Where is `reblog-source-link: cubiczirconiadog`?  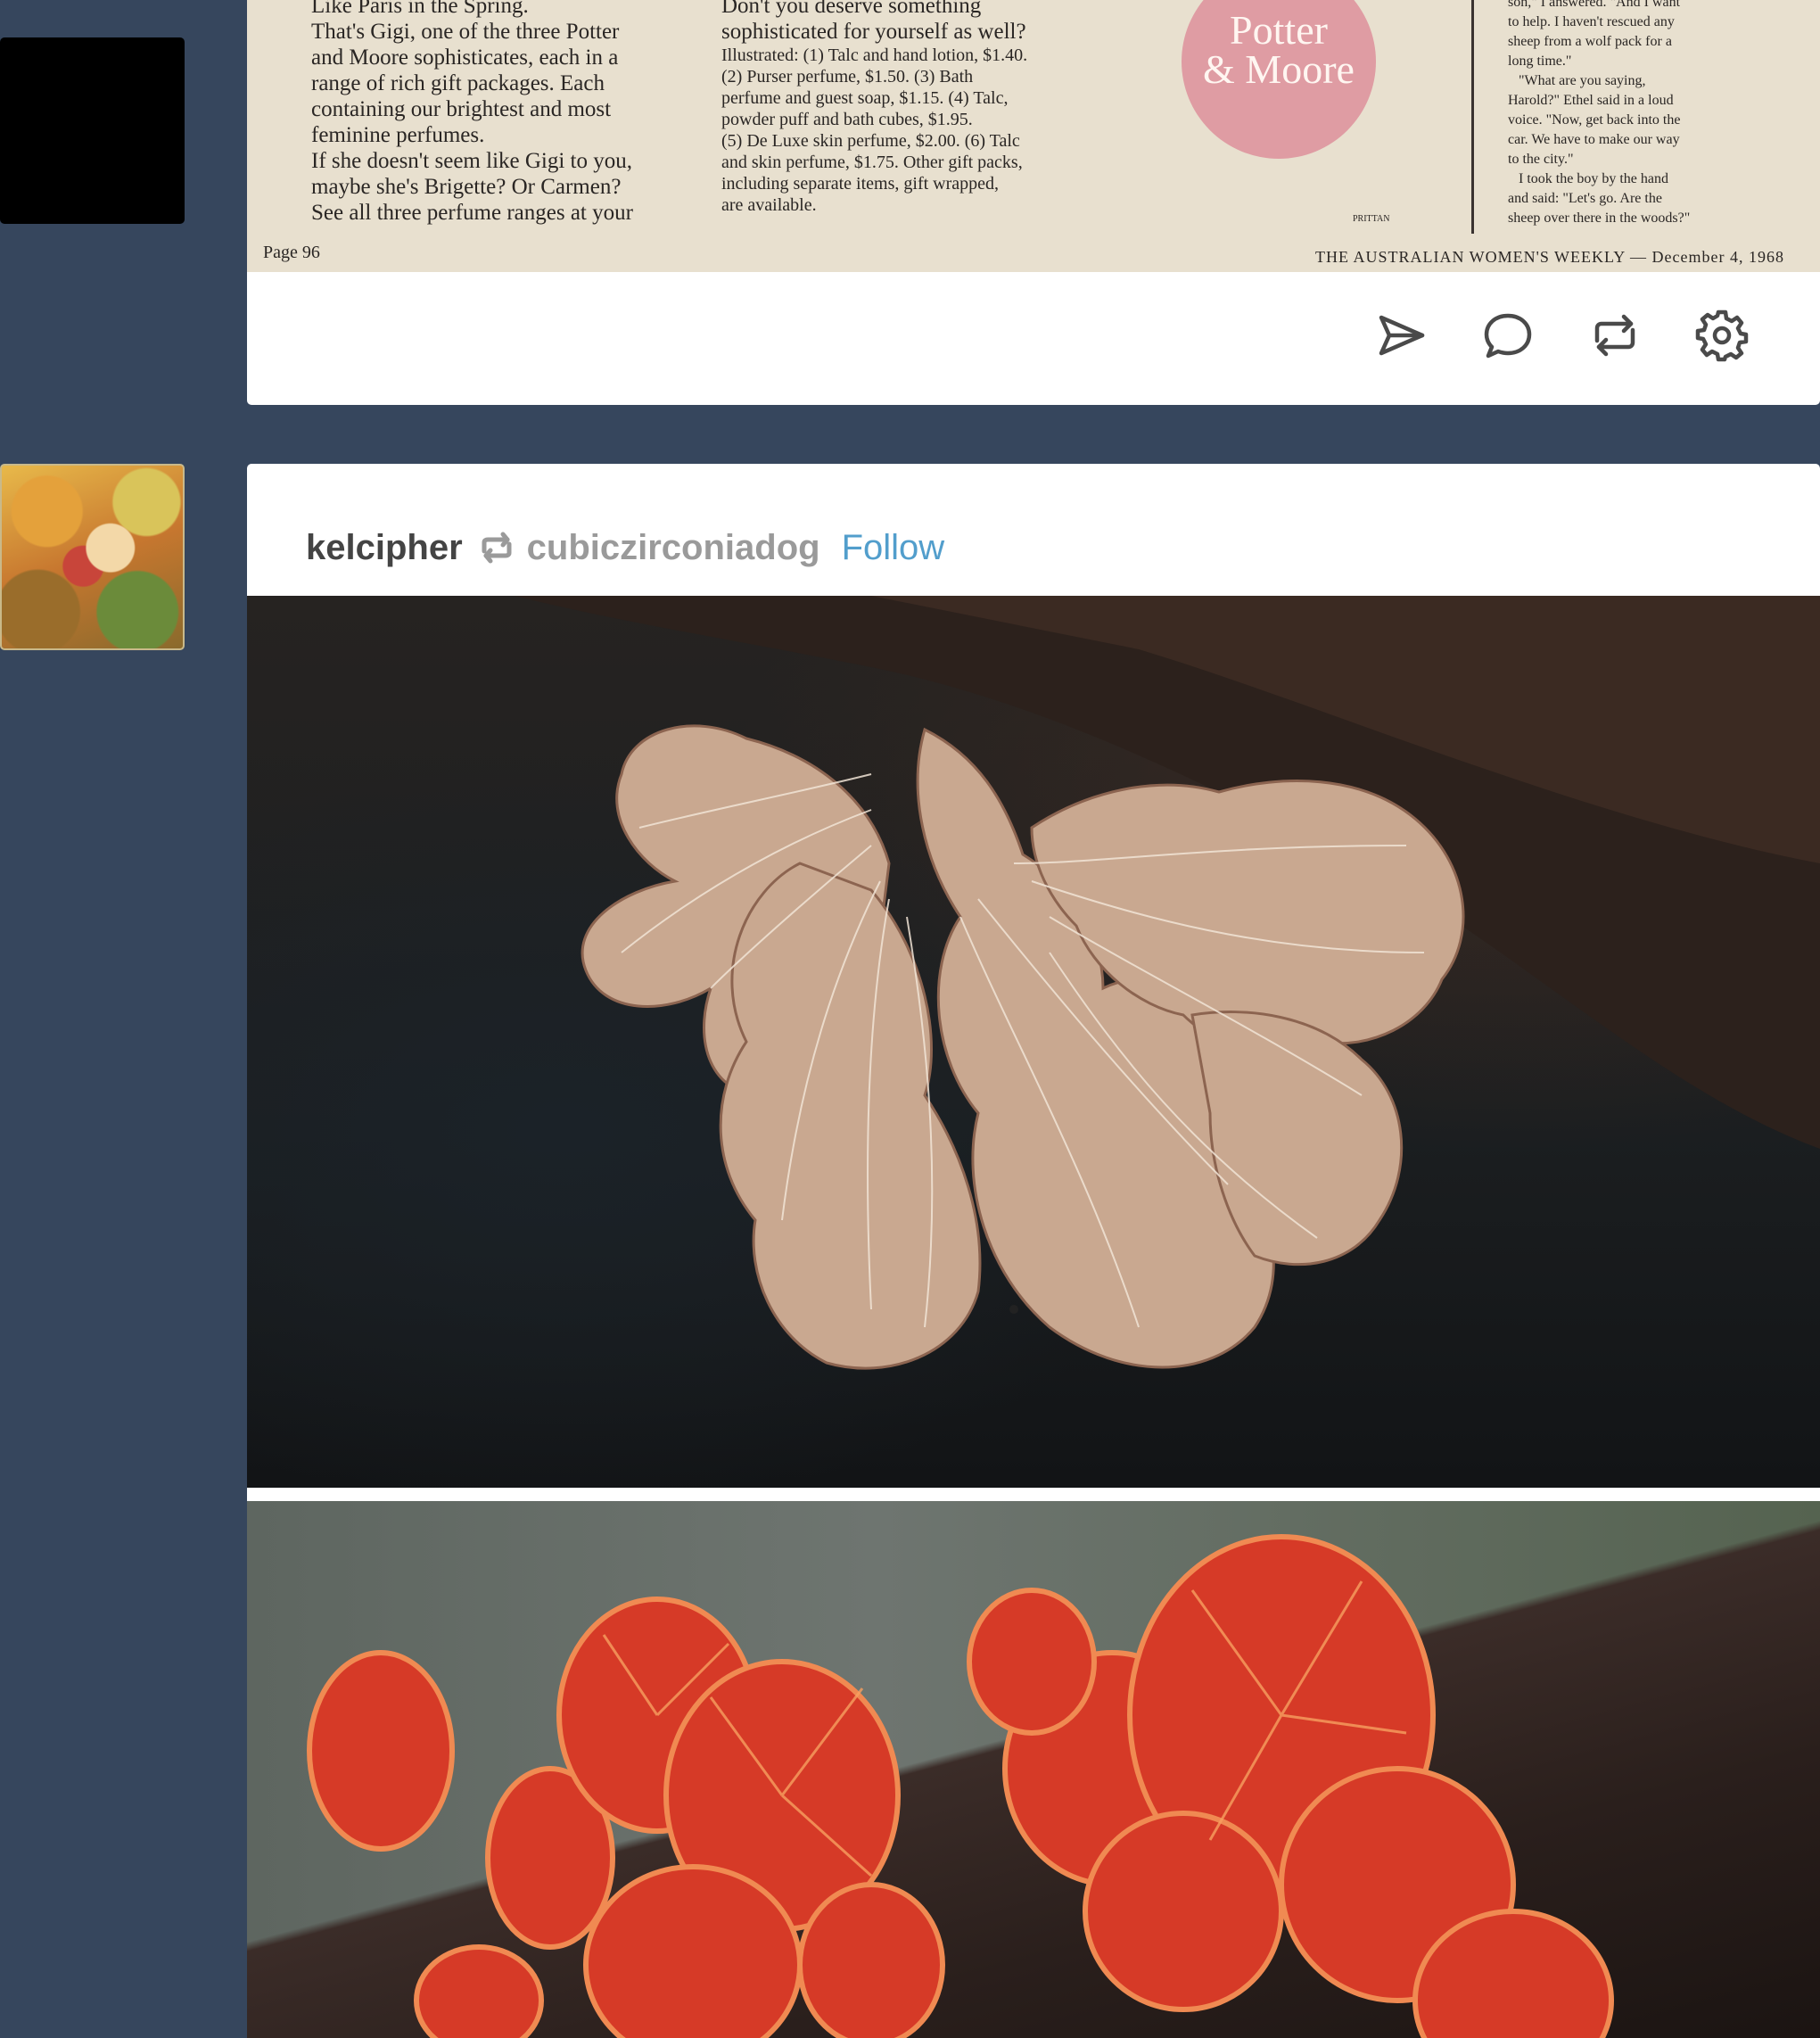
reblog-source-link: cubiczirconiadog is located at coordinates (673, 548).